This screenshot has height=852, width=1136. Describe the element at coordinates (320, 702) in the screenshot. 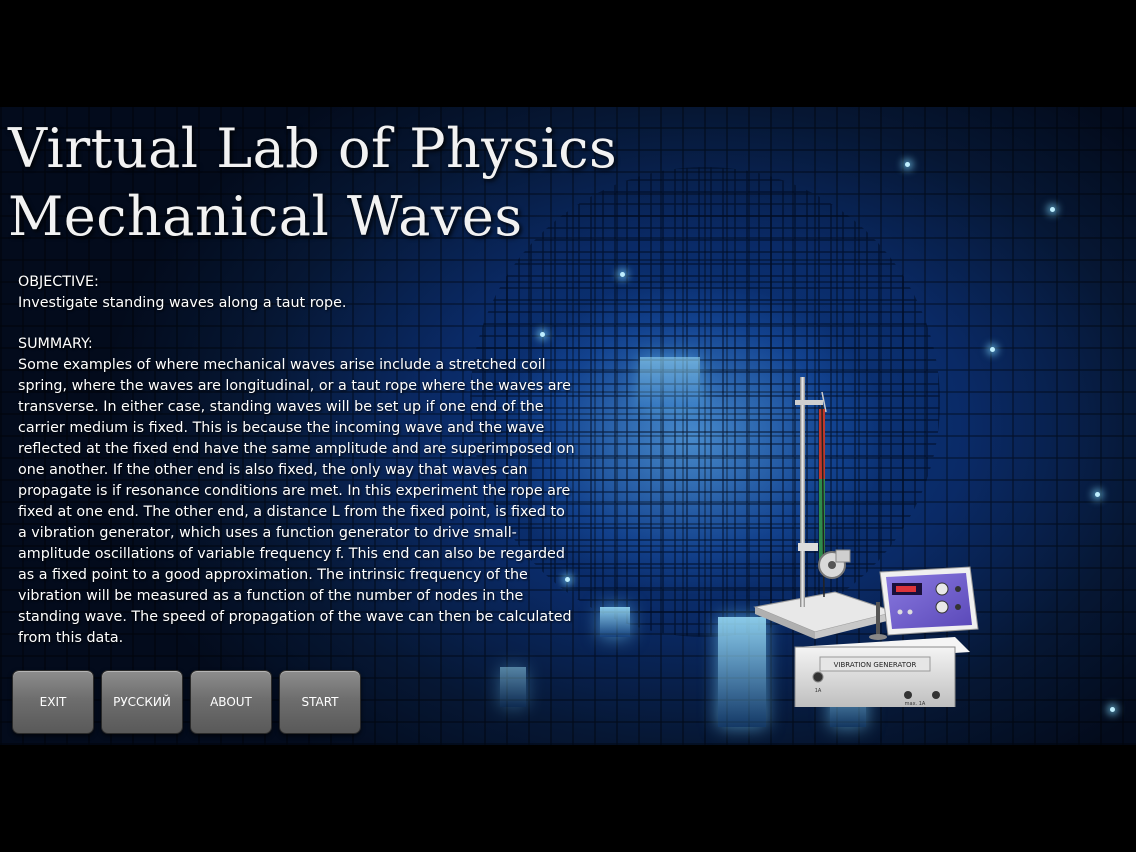

I see `start-button: START` at that location.